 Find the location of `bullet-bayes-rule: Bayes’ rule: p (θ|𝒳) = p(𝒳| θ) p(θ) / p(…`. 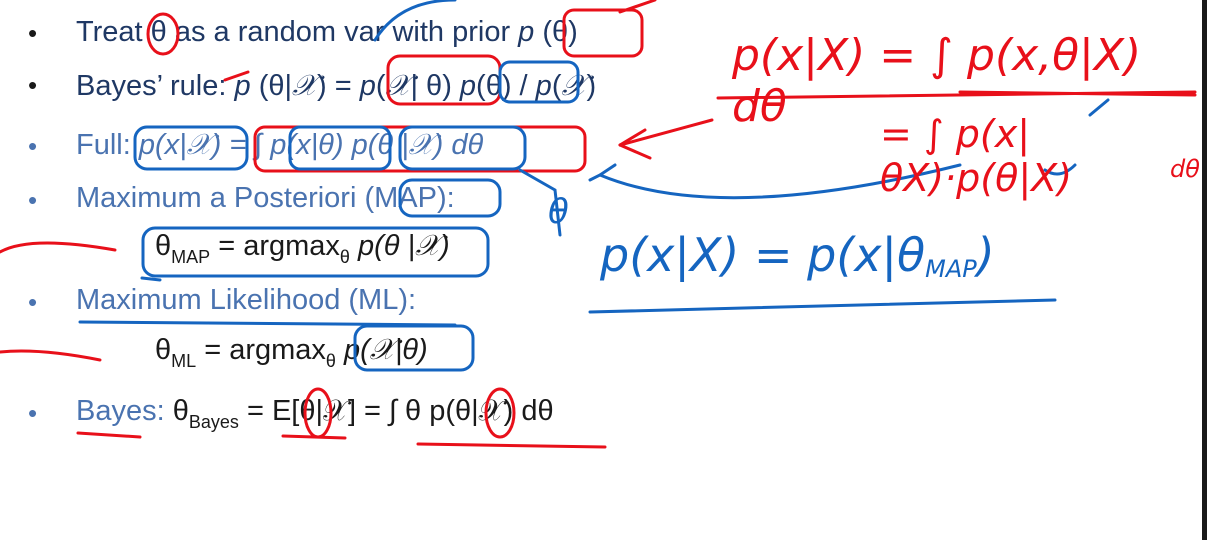

bullet-bayes-rule: Bayes’ rule: p (θ|𝒳) = p(𝒳| θ) p(θ) / p(… is located at coordinates (336, 85).